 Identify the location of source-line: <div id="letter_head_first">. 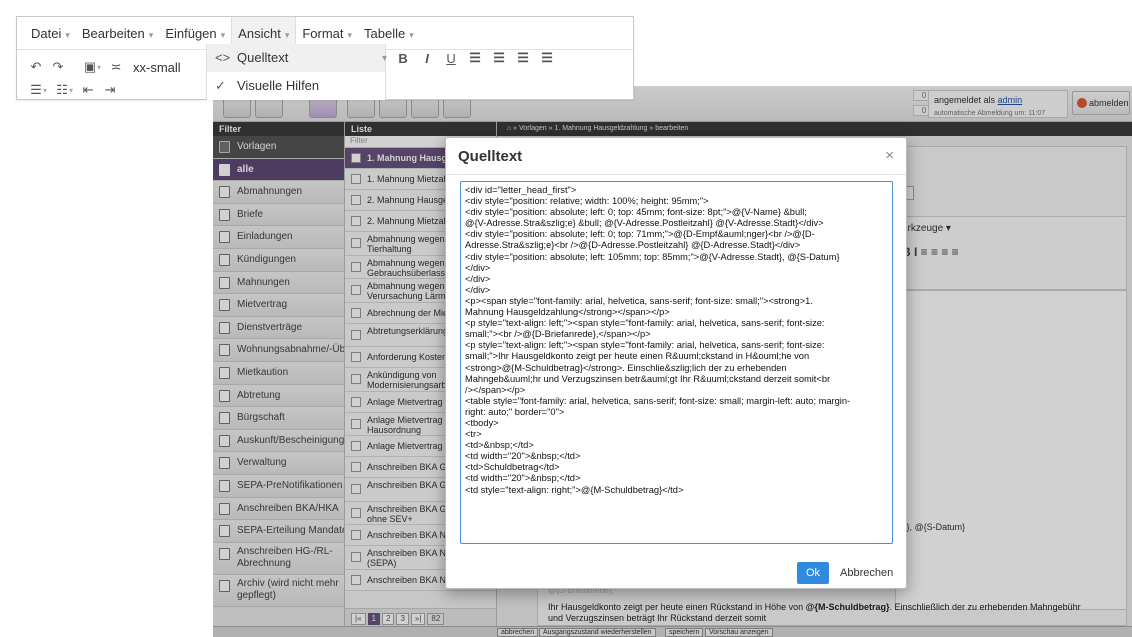
(521, 190).